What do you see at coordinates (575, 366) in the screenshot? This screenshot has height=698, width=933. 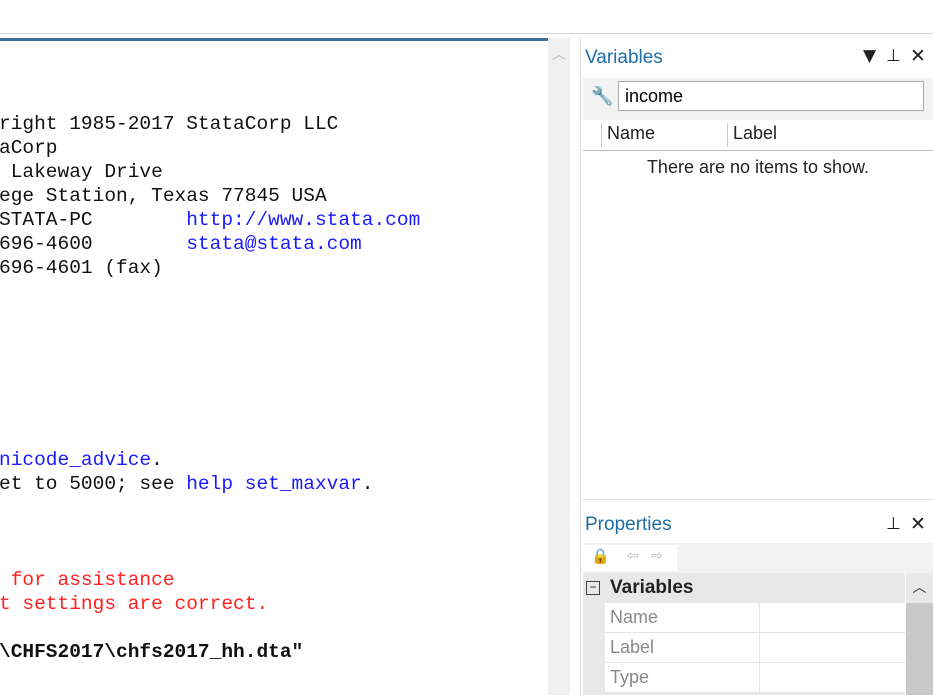 I see `pane-splitter` at bounding box center [575, 366].